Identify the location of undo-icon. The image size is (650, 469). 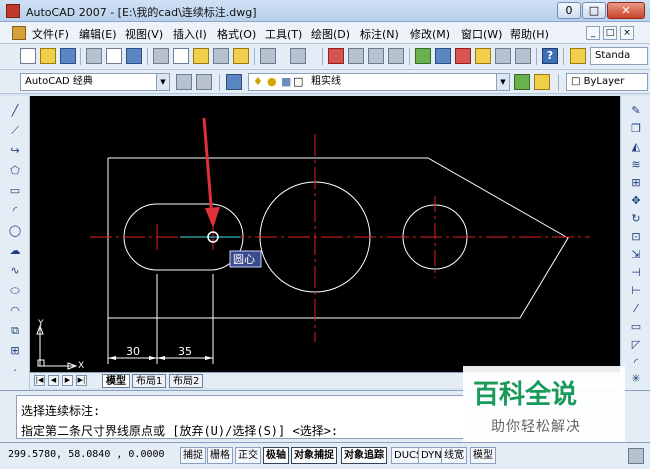
(268, 56).